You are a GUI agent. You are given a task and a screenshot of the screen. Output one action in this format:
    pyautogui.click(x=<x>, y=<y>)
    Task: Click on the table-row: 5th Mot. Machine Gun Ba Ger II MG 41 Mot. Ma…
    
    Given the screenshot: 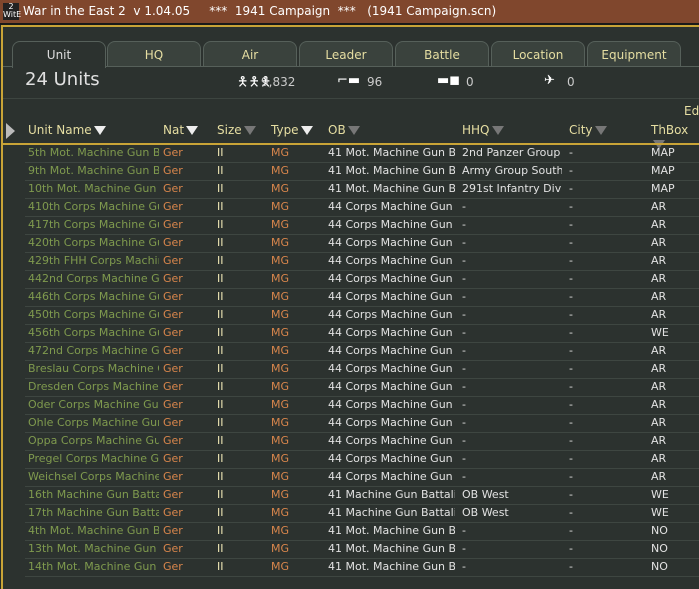 What is the action you would take?
    pyautogui.click(x=362, y=153)
    